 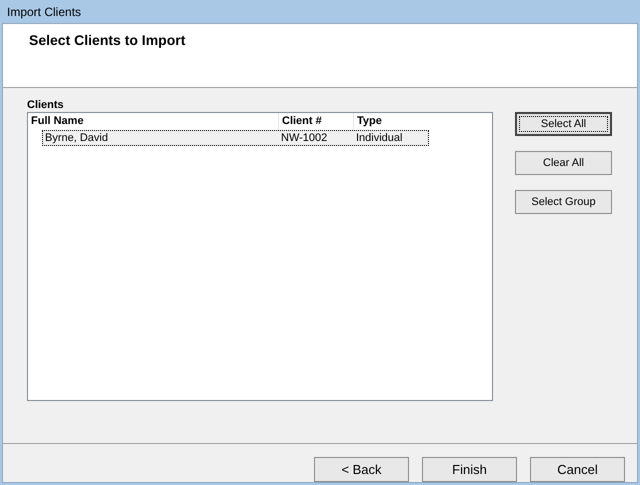 What do you see at coordinates (361, 469) in the screenshot?
I see `wizard-button: < Back` at bounding box center [361, 469].